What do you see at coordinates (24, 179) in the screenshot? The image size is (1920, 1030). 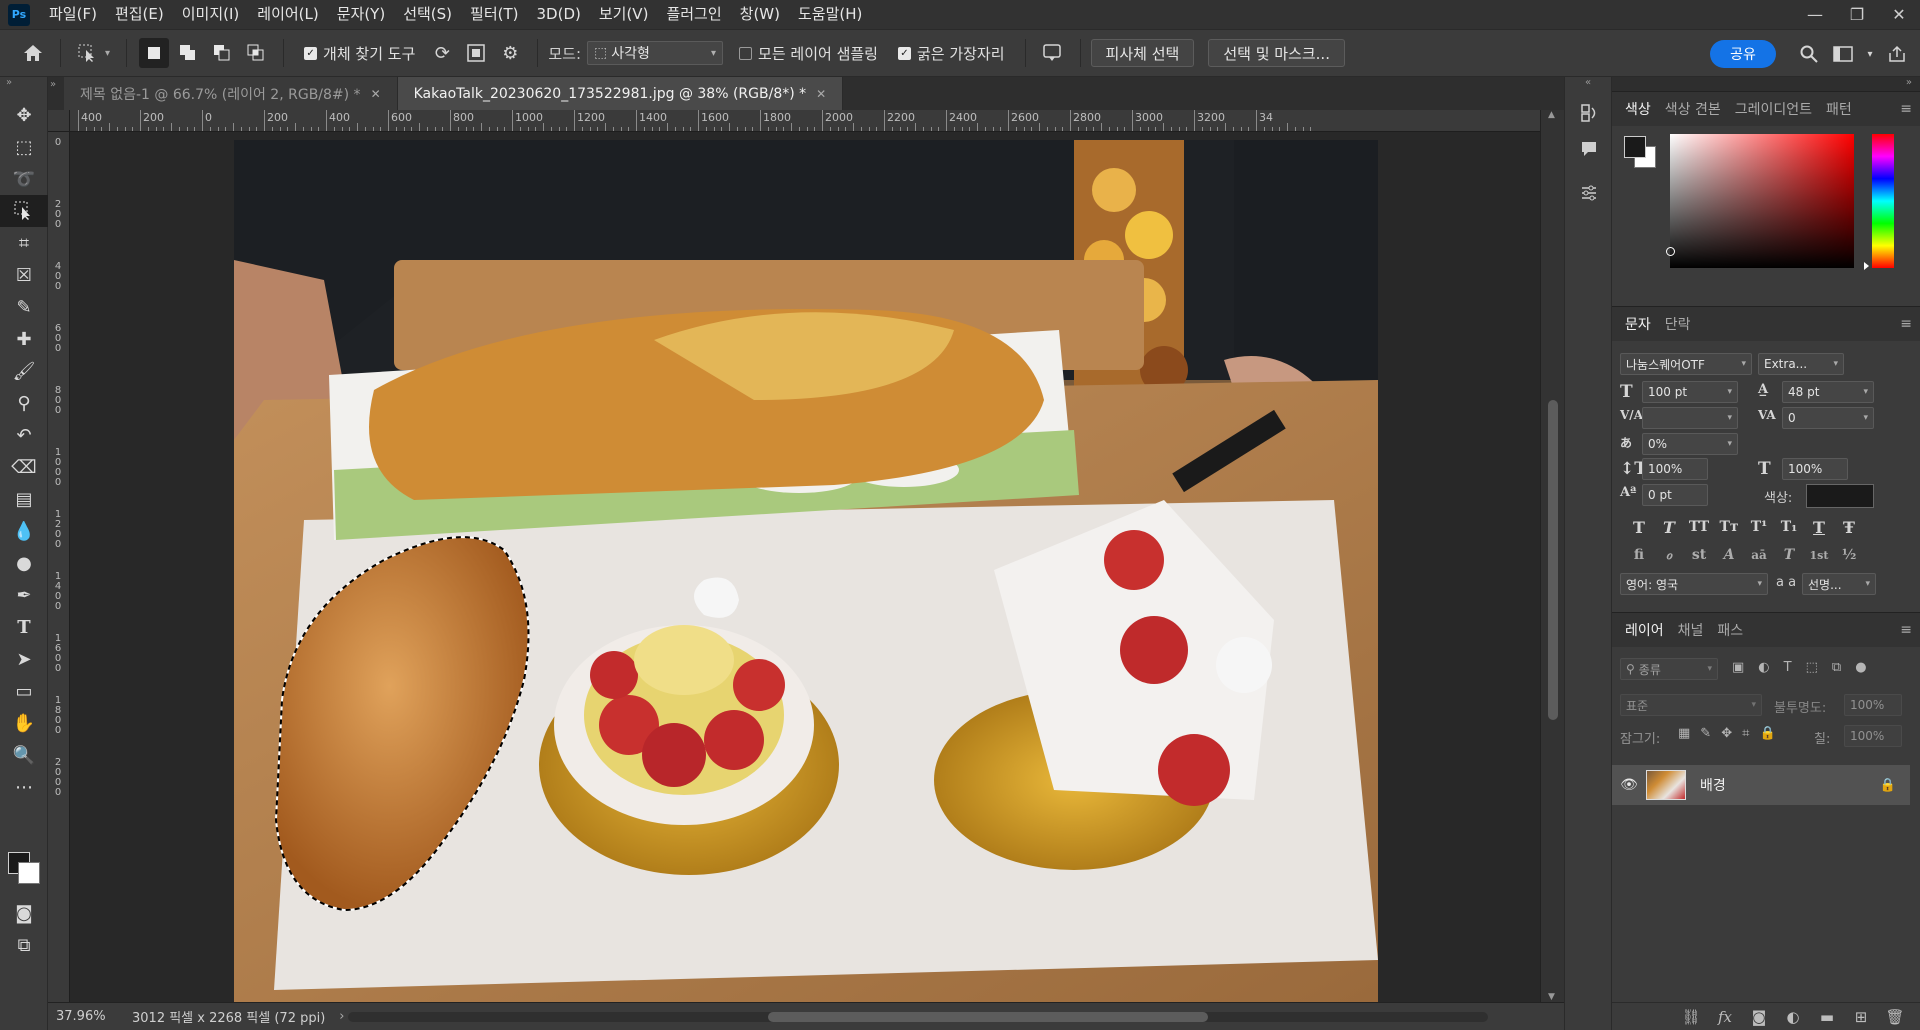 I see `lasso-tool-icon: ➰` at bounding box center [24, 179].